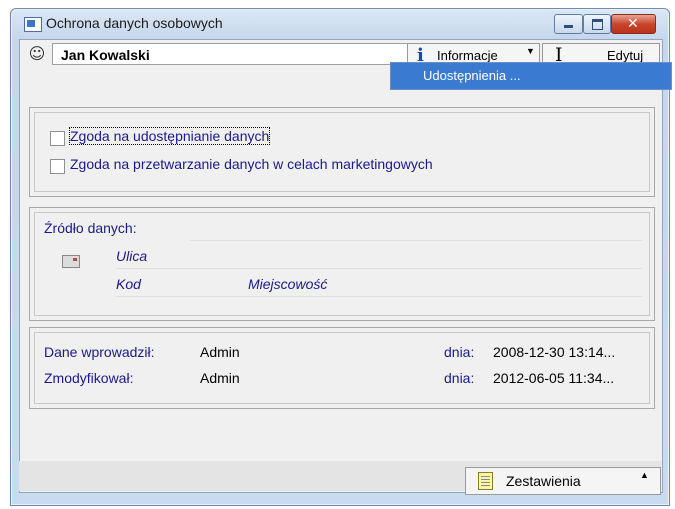  I want to click on person-icon: ☺, so click(37, 53).